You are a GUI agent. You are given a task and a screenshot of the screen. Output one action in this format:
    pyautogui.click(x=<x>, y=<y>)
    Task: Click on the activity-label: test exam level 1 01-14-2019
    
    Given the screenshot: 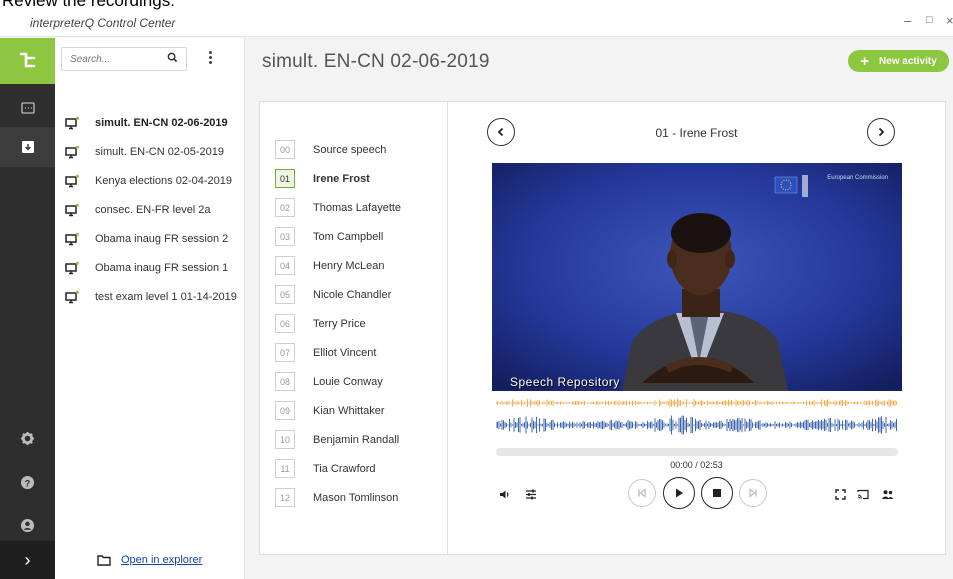 What is the action you would take?
    pyautogui.click(x=166, y=296)
    